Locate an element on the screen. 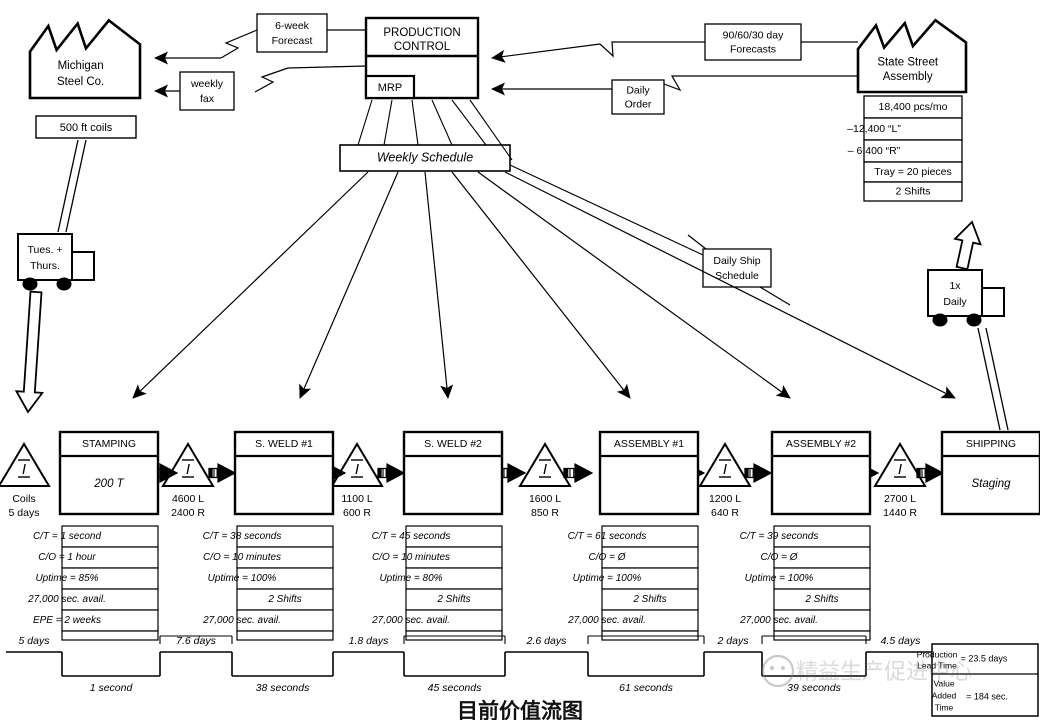  process-time-label: 45 seconds is located at coordinates (455, 688).